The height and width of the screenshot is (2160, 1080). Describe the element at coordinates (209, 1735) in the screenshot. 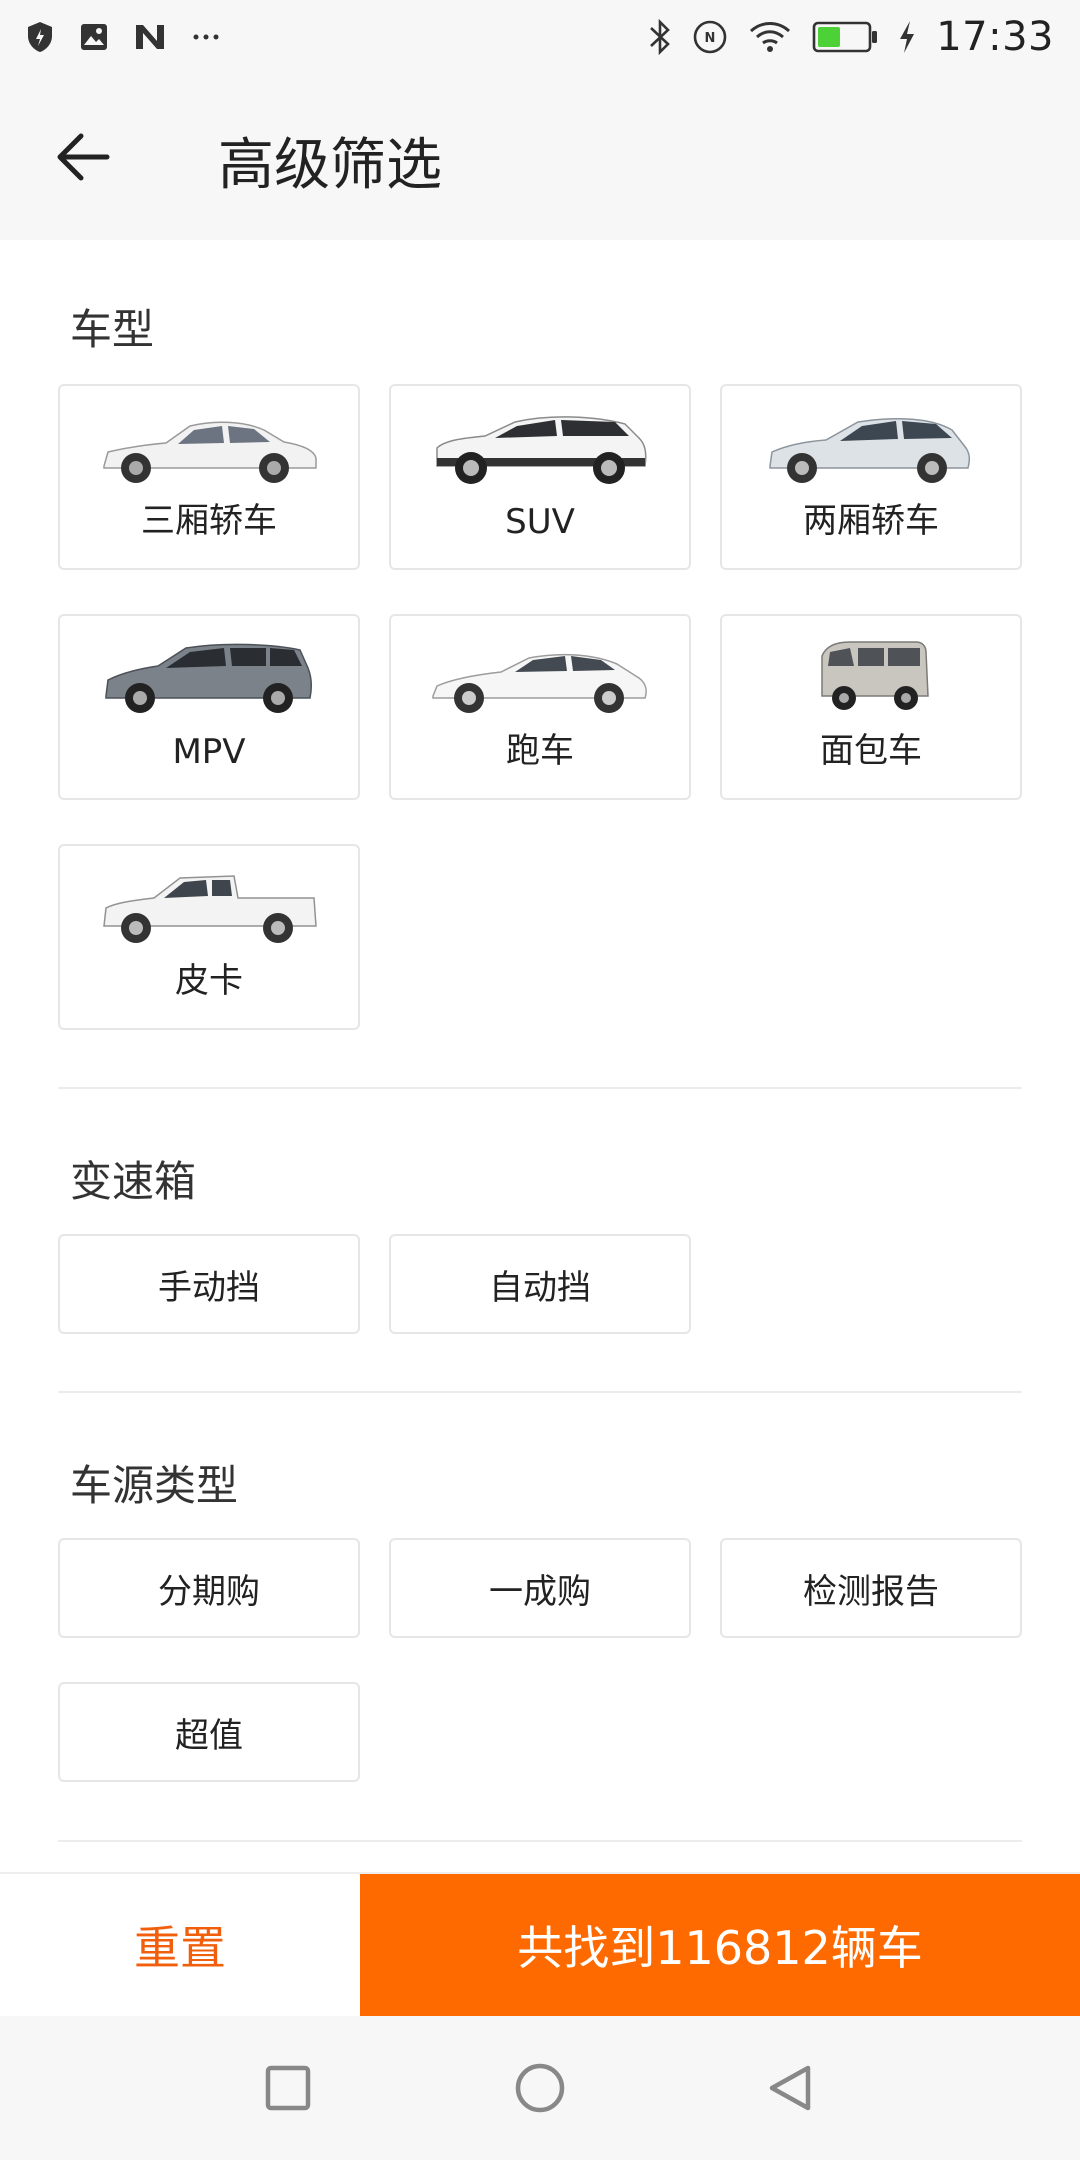

I see `option-label: 超值` at that location.